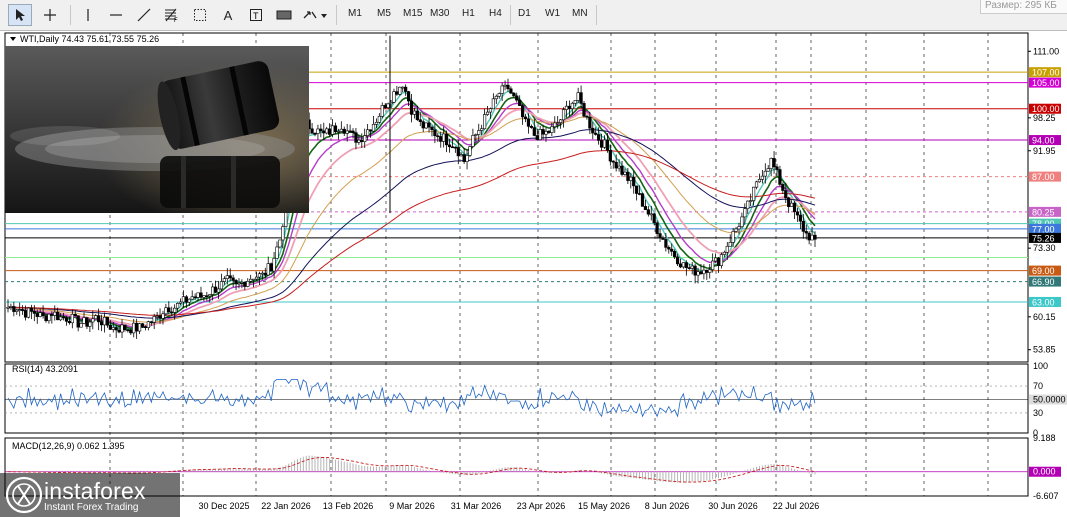 This screenshot has width=1067, height=517. What do you see at coordinates (88, 15) in the screenshot?
I see `vertical-line-icon` at bounding box center [88, 15].